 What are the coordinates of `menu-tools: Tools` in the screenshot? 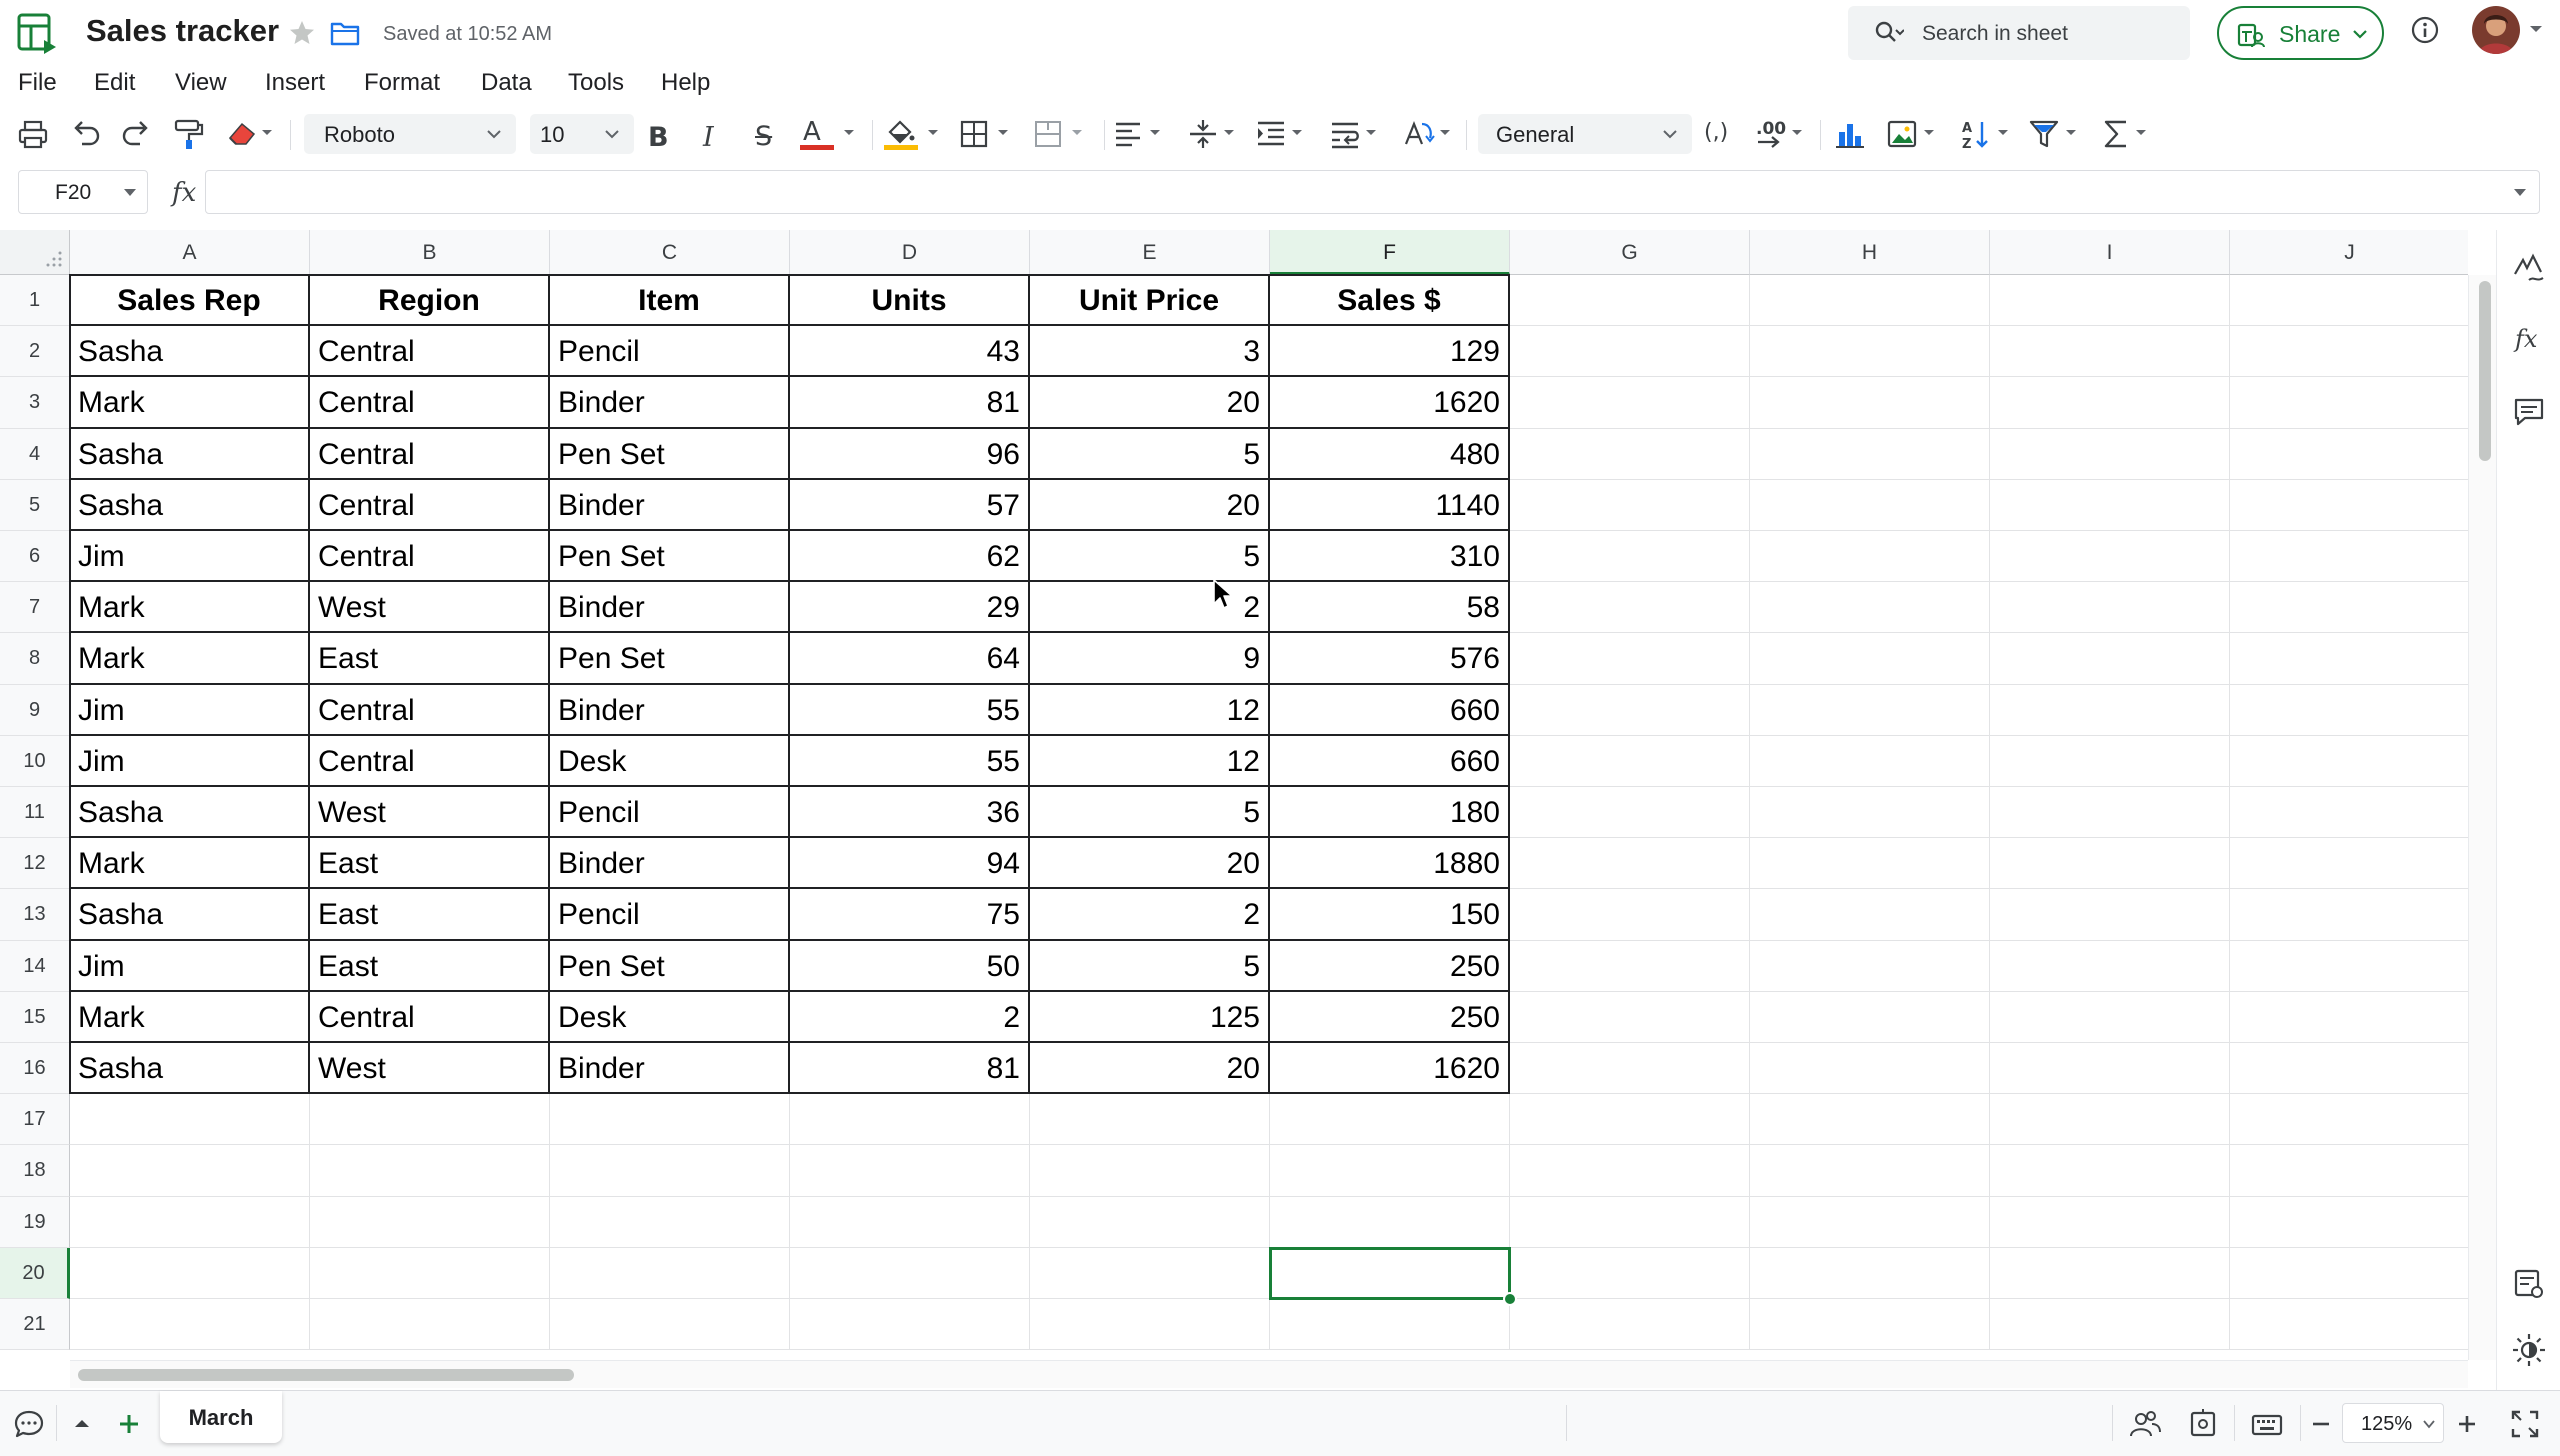 It's located at (596, 83).